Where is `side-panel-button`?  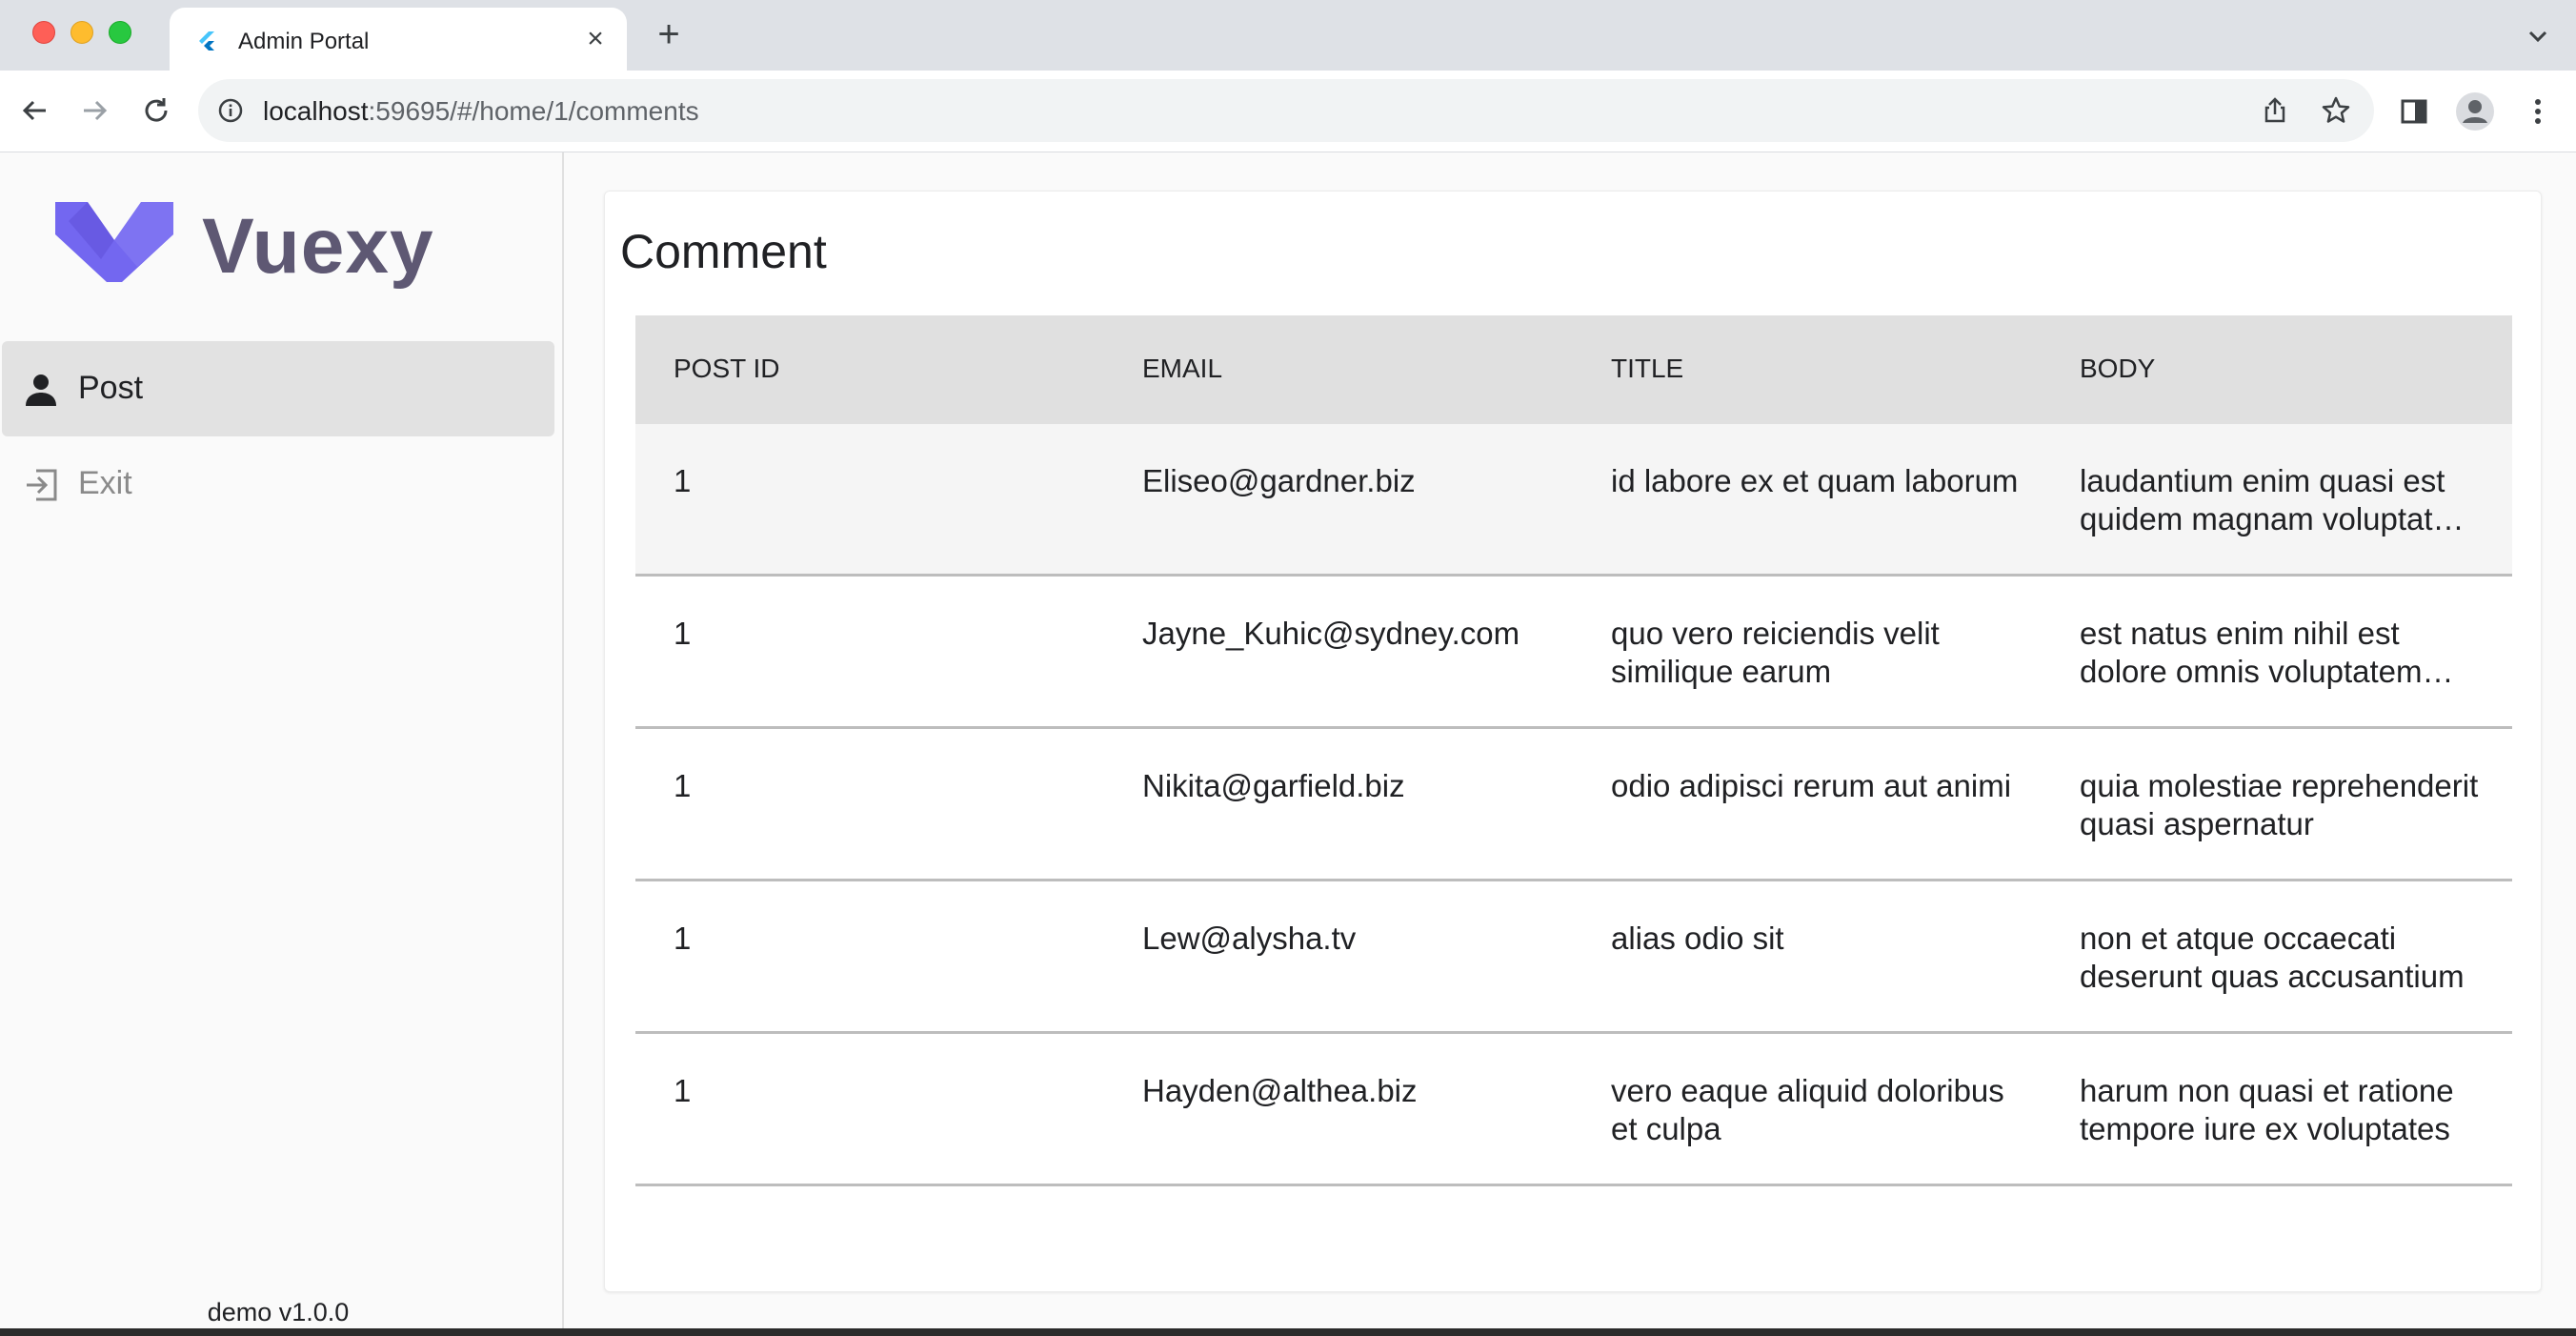
side-panel-button is located at coordinates (2414, 111).